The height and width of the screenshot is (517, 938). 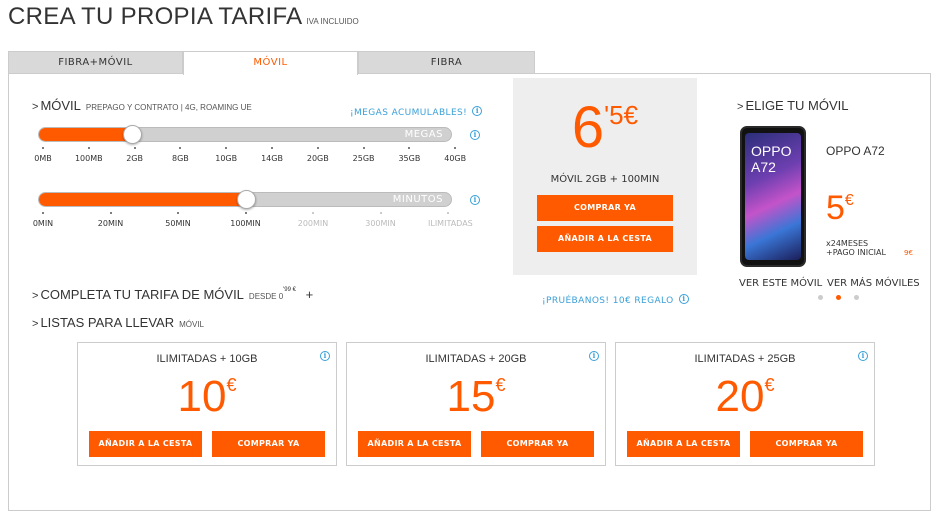 I want to click on data-slider-handle, so click(x=132, y=134).